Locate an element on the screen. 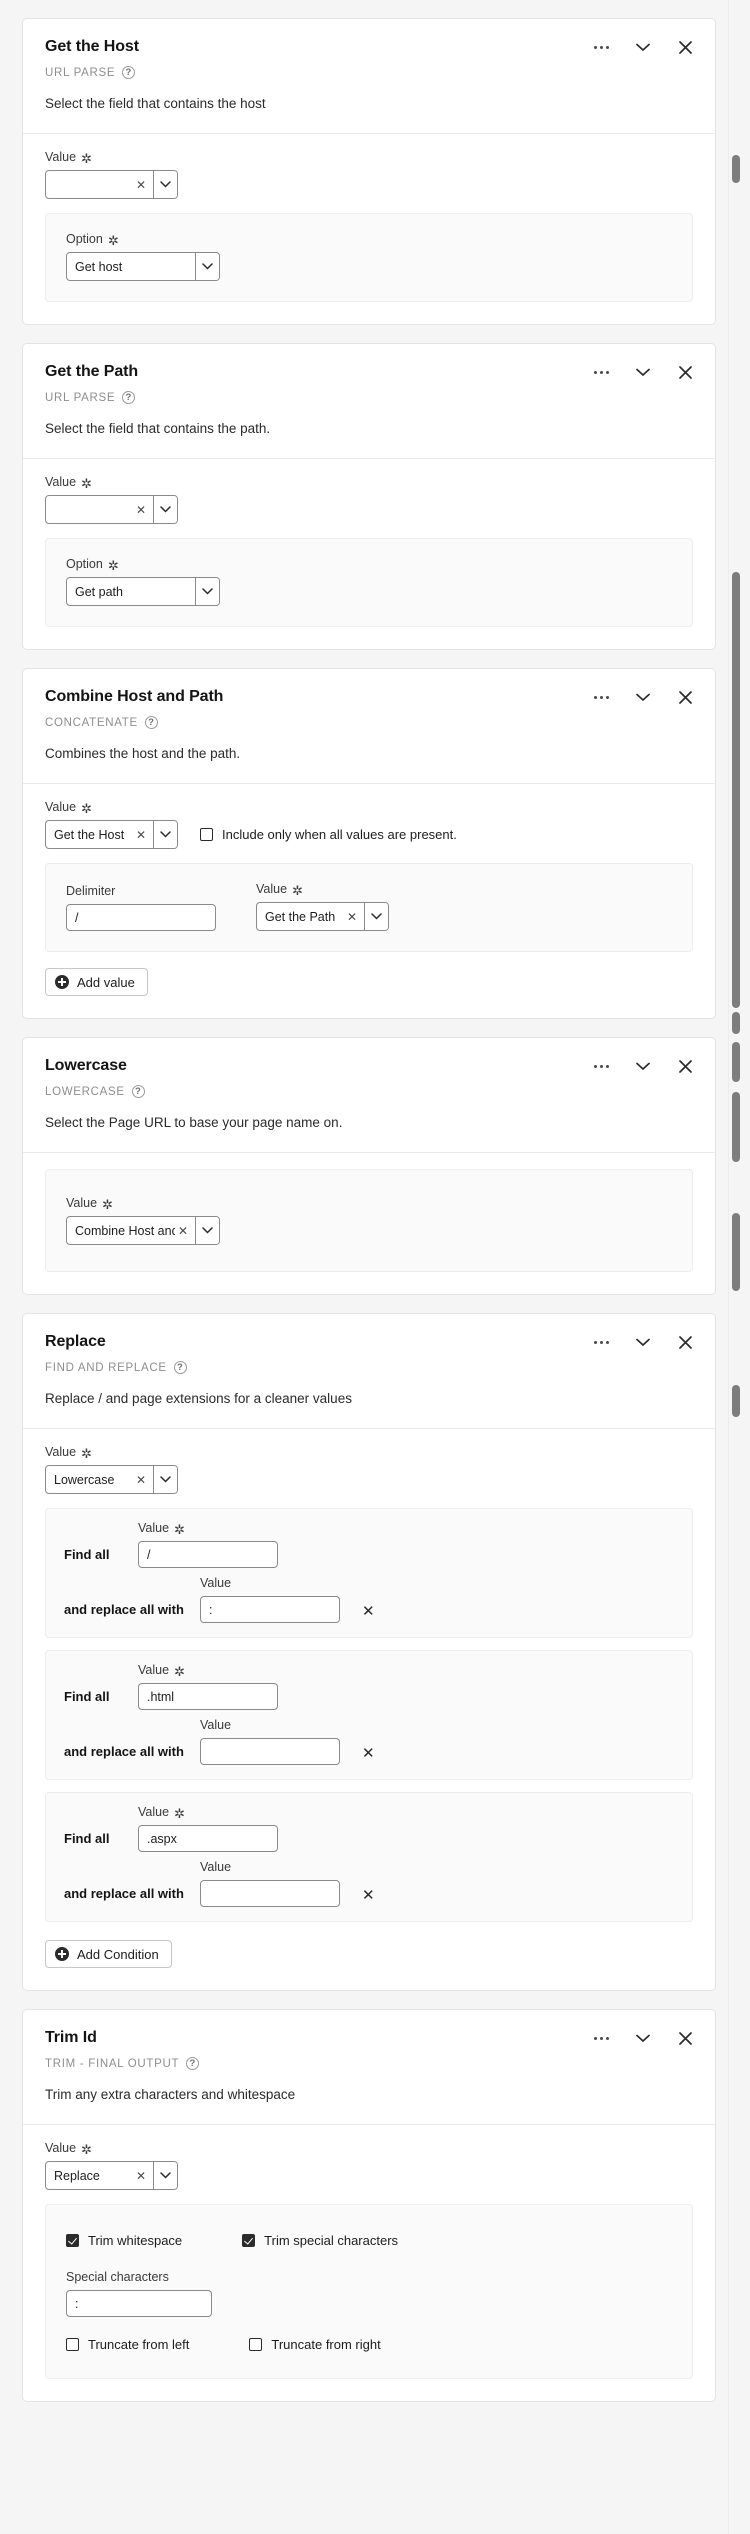  option-select-display: Get host is located at coordinates (131, 266).